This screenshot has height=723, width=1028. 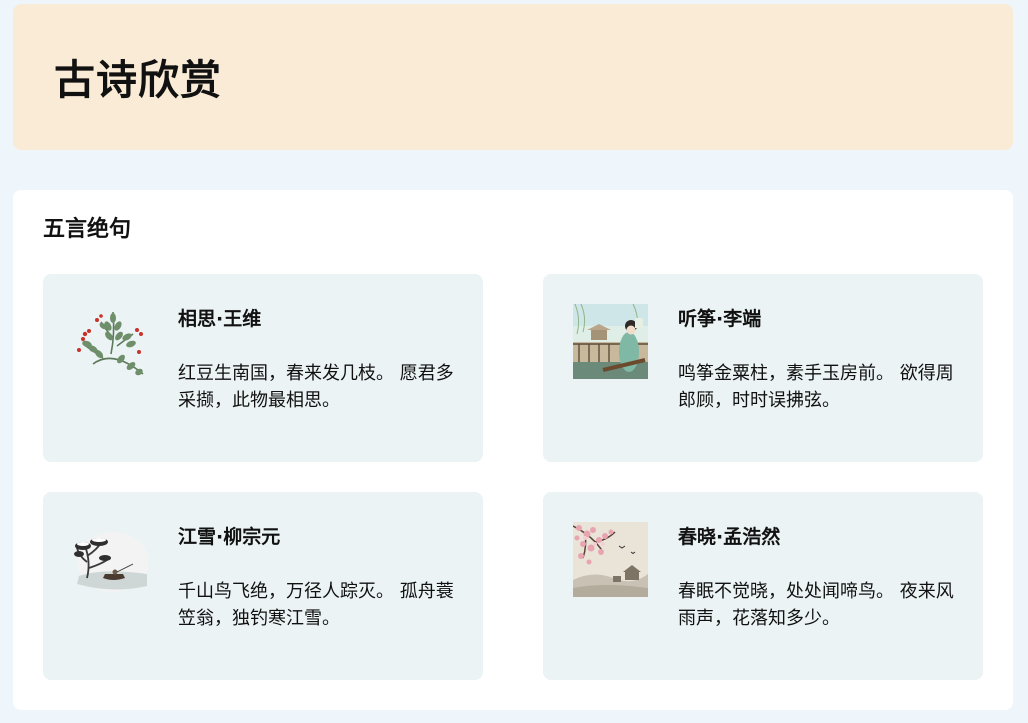 I want to click on poem-title: 听筝·李端, so click(x=720, y=319).